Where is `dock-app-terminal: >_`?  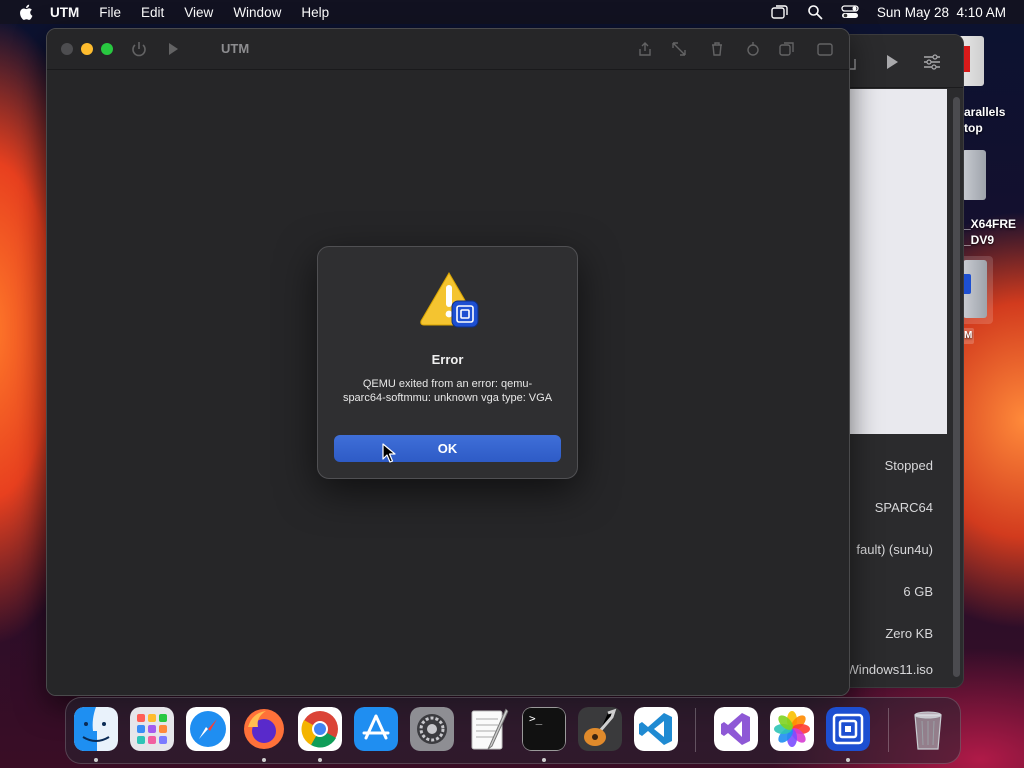 dock-app-terminal: >_ is located at coordinates (544, 729).